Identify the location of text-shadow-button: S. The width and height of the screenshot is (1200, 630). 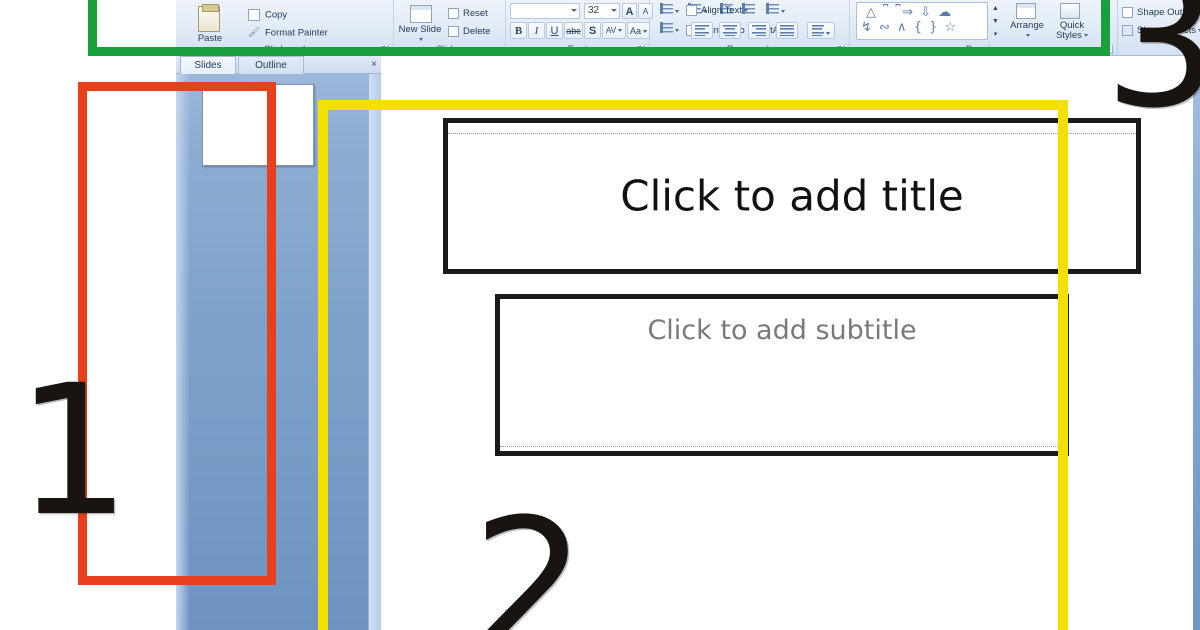
(592, 30).